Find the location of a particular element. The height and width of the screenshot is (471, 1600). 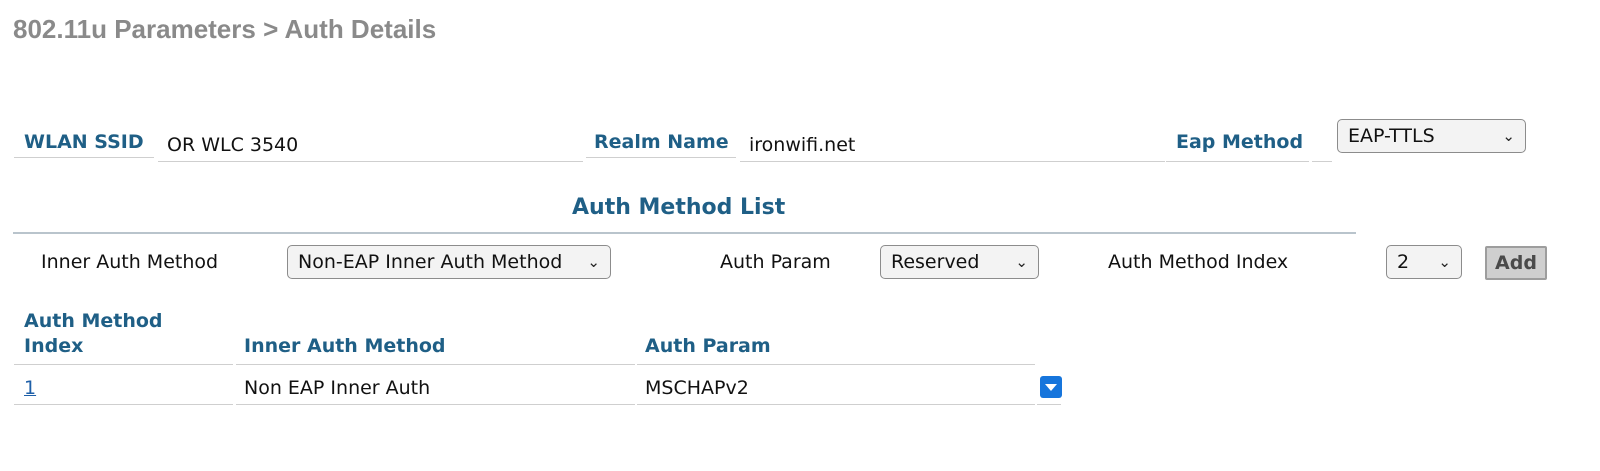

column-header-index: Auth Method Index is located at coordinates (93, 333).